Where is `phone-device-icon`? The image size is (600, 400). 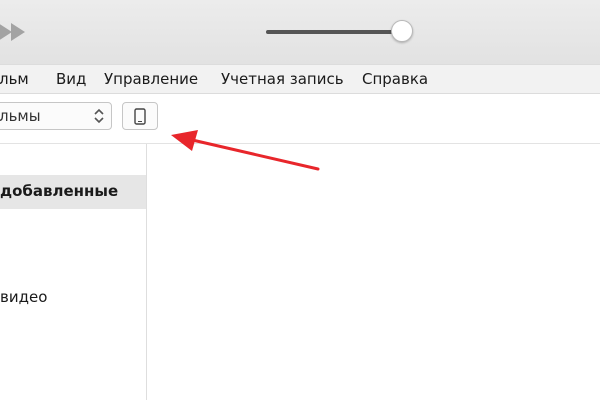
phone-device-icon is located at coordinates (140, 116).